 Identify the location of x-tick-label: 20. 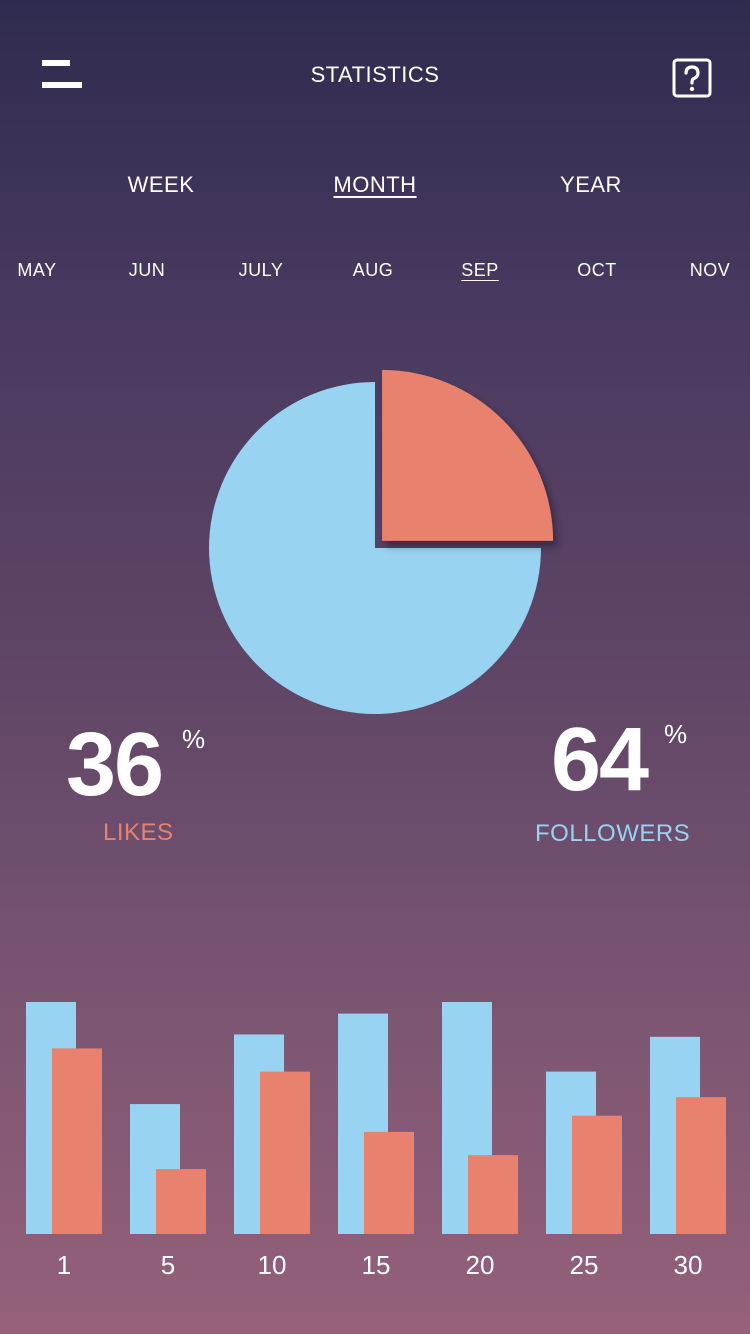
(480, 1265).